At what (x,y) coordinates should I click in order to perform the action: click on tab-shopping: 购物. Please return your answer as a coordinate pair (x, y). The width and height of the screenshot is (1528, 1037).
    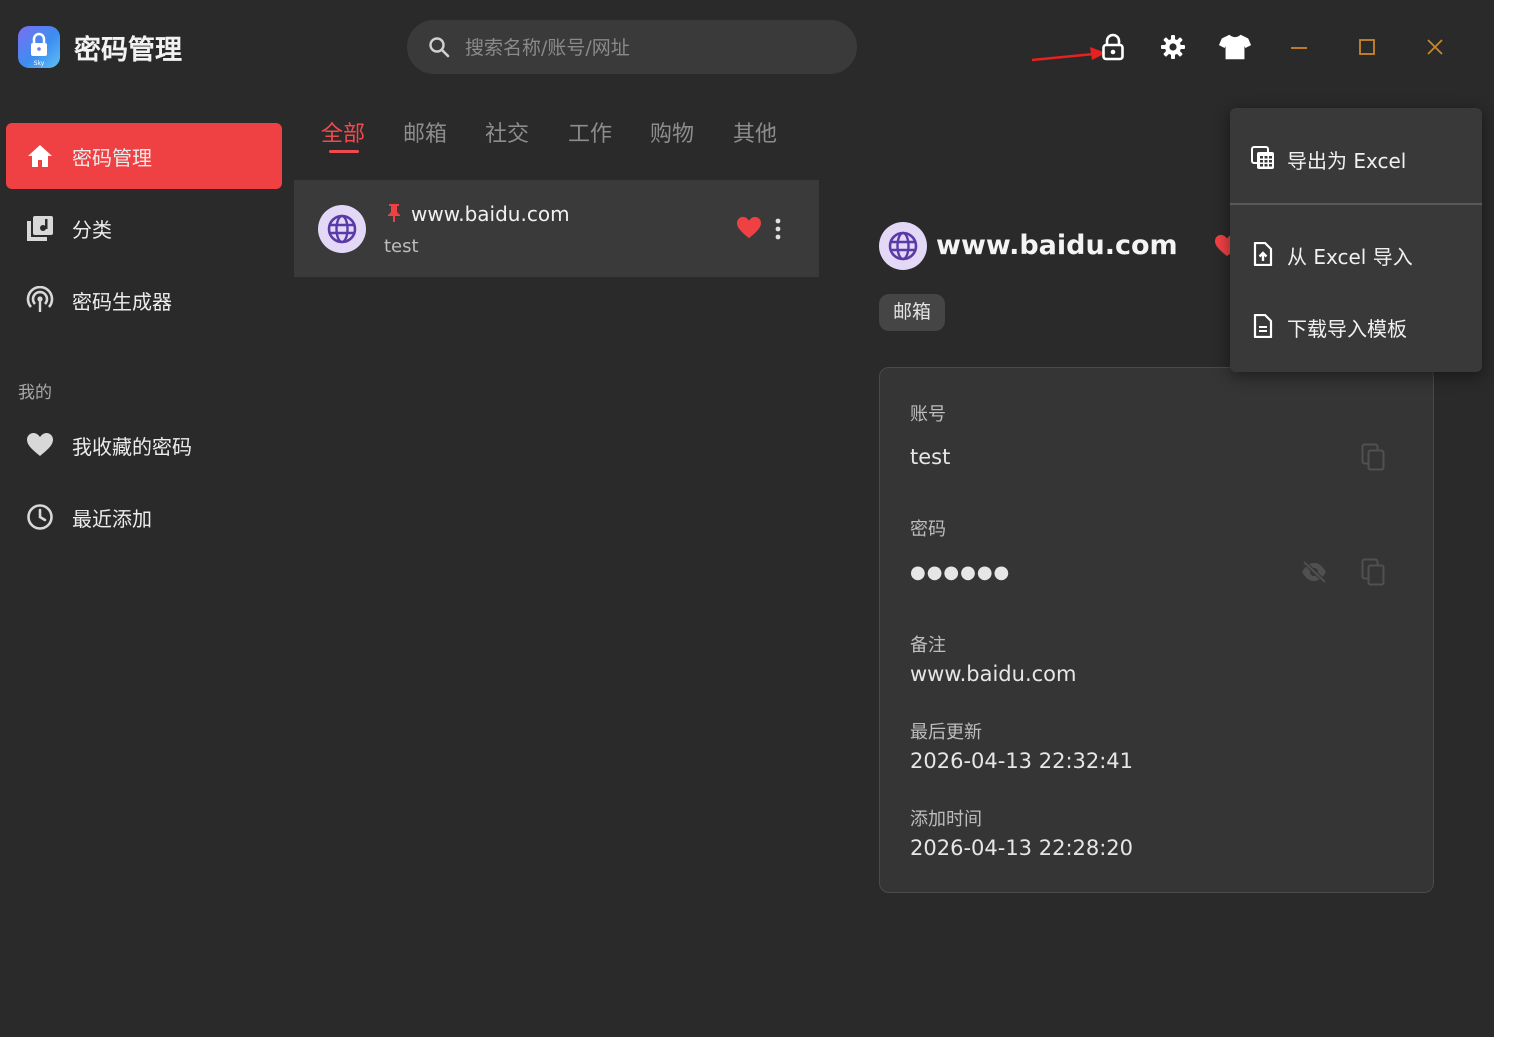
    Looking at the image, I should click on (672, 132).